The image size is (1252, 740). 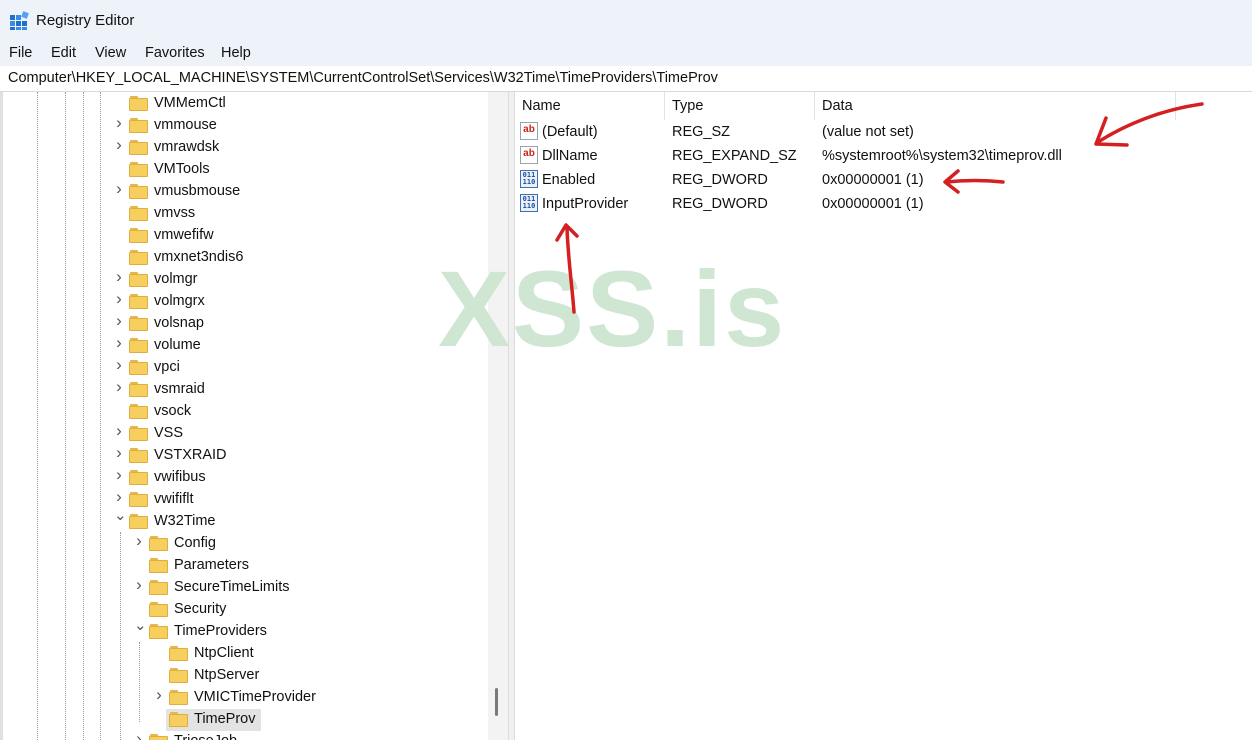 What do you see at coordinates (879, 208) in the screenshot?
I see `annotation-overlay` at bounding box center [879, 208].